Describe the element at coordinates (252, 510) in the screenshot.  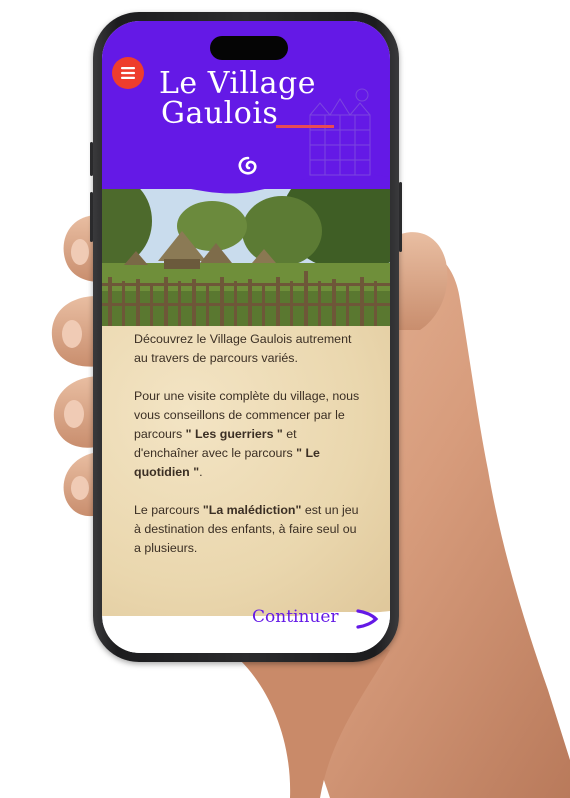
I see `route-name-malediction: "La malédiction"` at that location.